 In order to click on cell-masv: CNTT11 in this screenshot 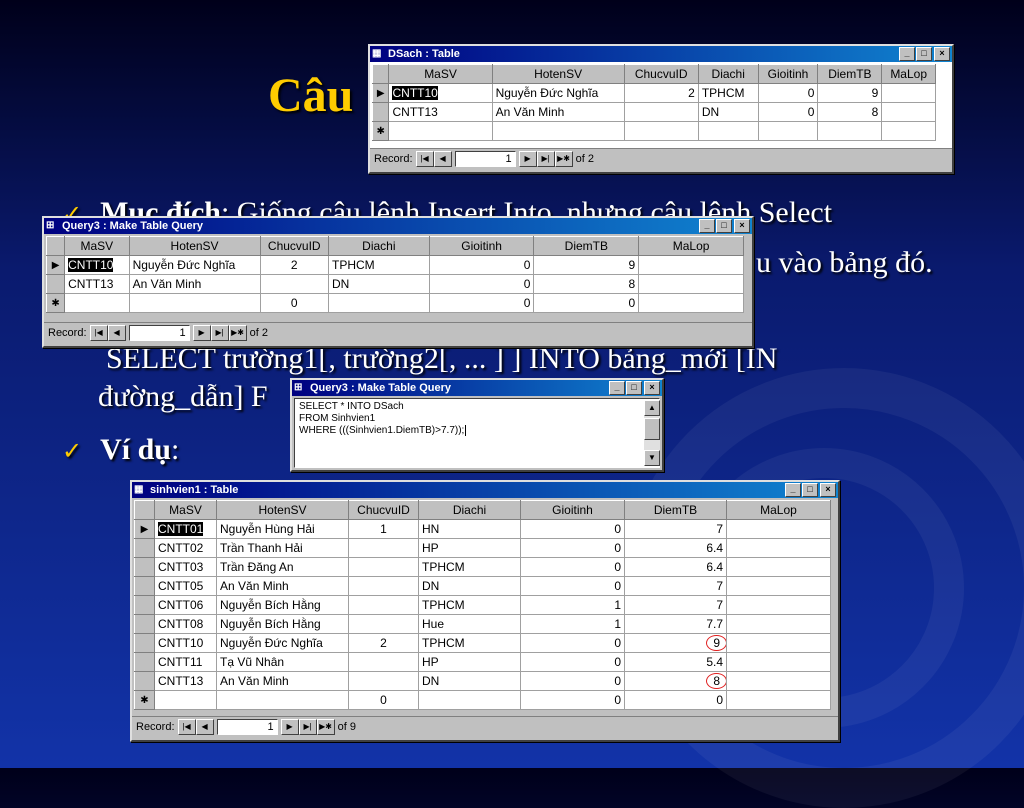, I will do `click(185, 662)`.